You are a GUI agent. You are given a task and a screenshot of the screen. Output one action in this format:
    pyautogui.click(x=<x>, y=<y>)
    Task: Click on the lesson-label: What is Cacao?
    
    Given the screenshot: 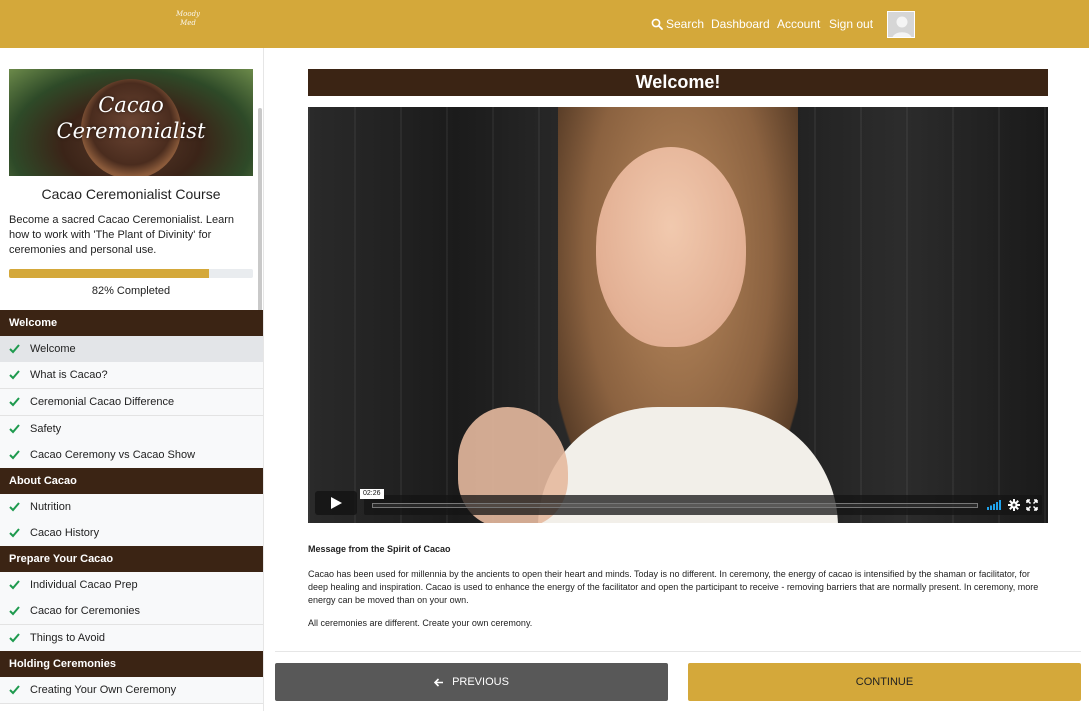 What is the action you would take?
    pyautogui.click(x=69, y=375)
    